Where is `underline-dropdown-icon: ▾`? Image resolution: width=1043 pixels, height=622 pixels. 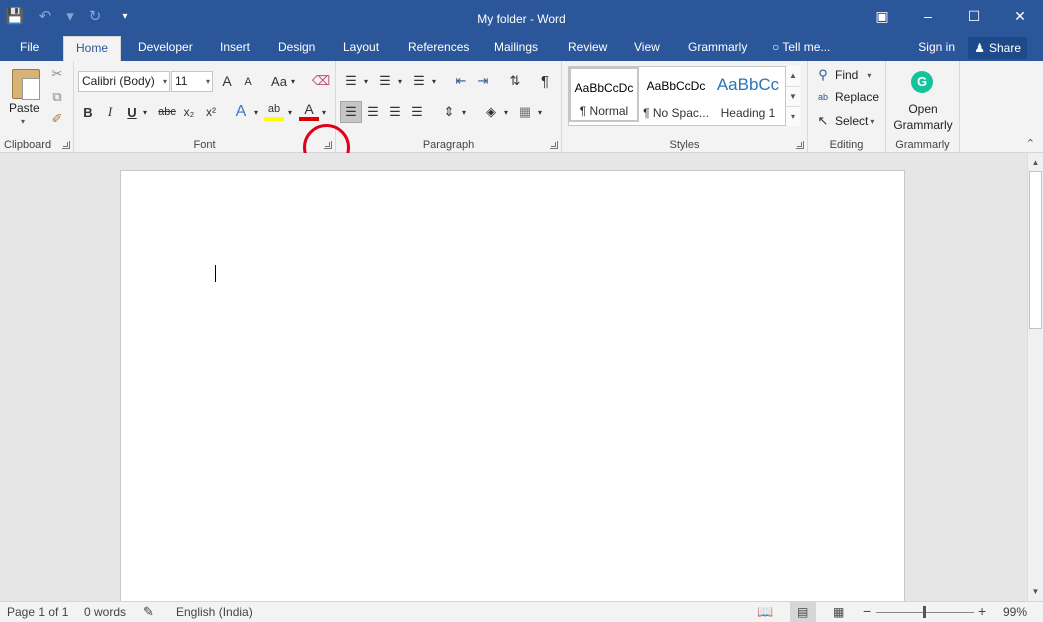 underline-dropdown-icon: ▾ is located at coordinates (145, 112).